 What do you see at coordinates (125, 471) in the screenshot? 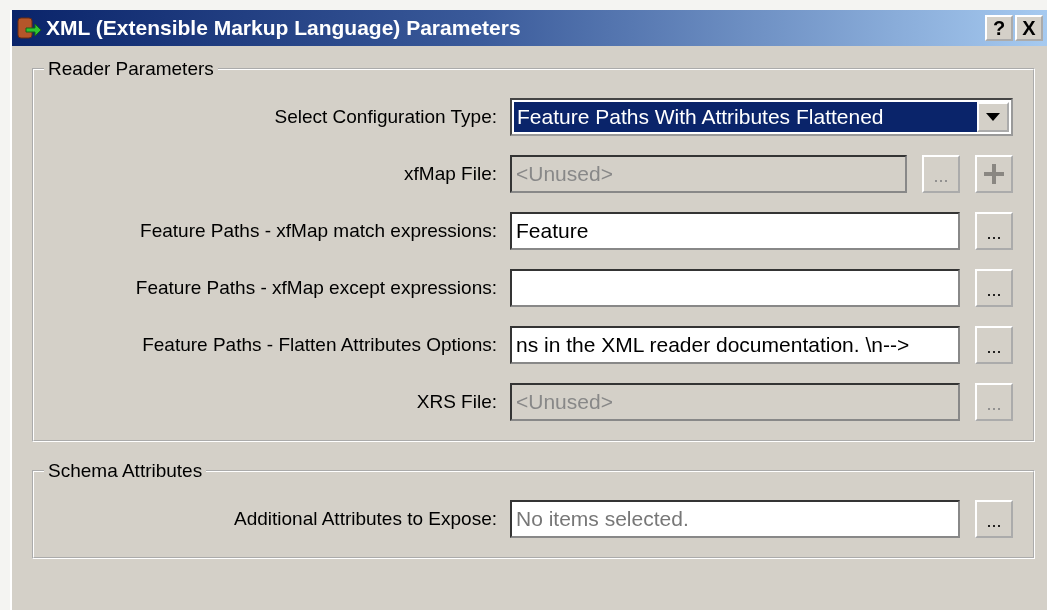
I see `group-title: Schema Attributes` at bounding box center [125, 471].